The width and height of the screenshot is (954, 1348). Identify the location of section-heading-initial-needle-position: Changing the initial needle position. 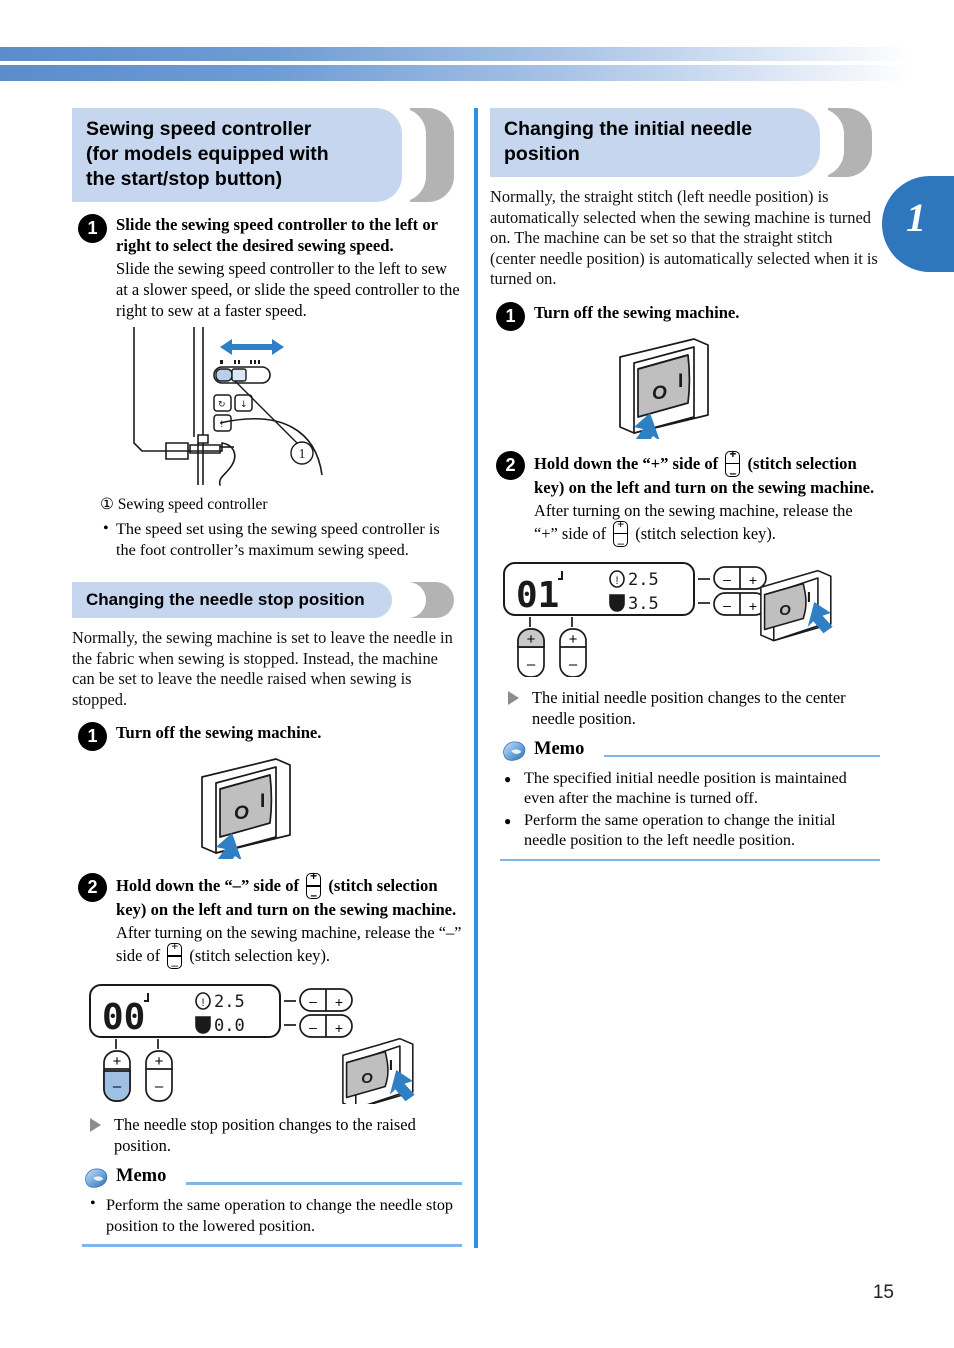
(685, 142).